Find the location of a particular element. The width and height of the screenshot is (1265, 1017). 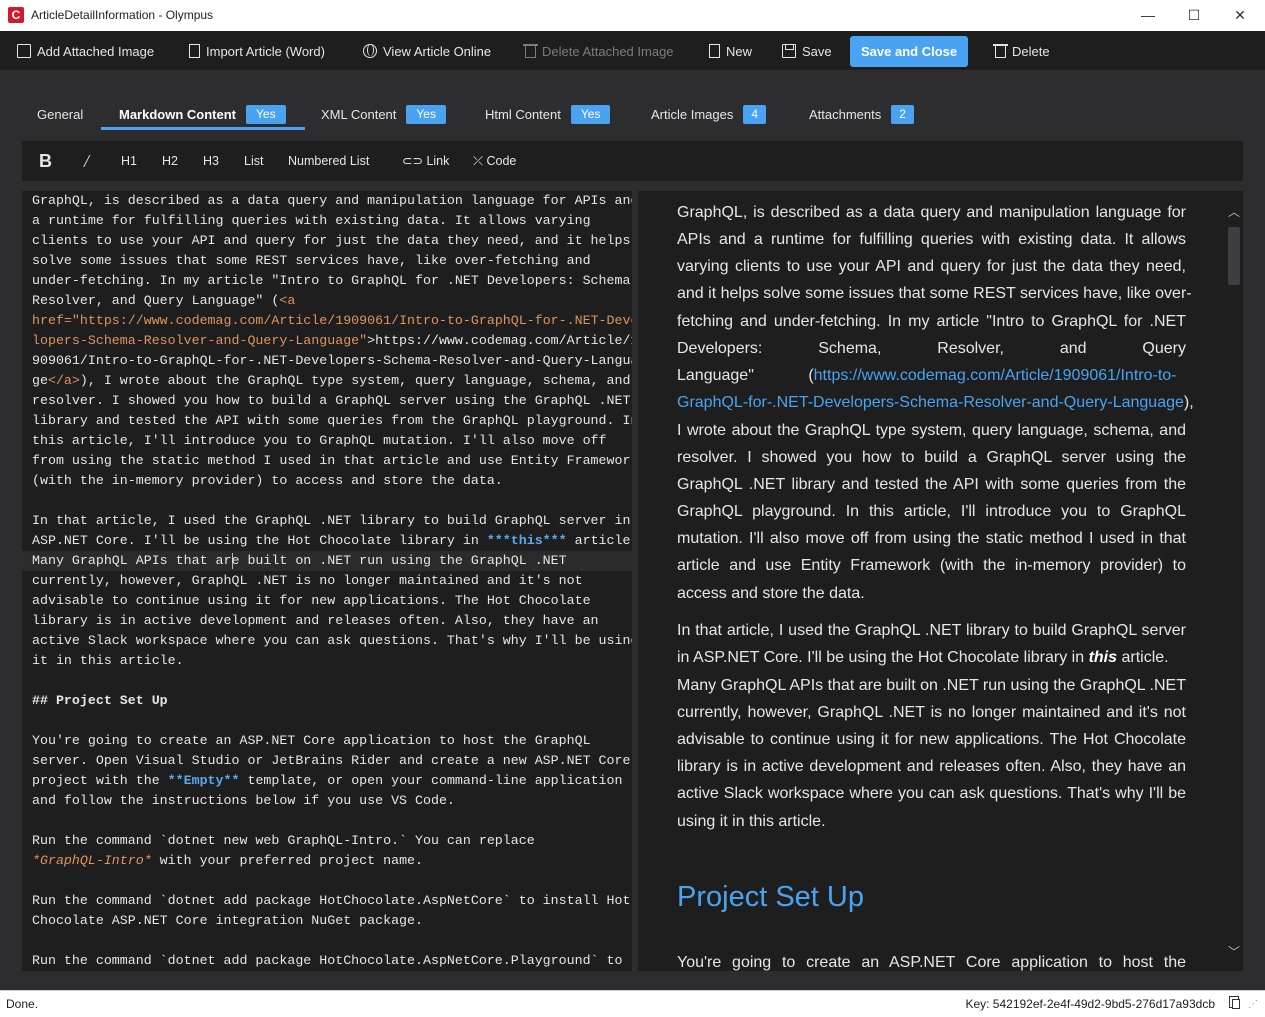

new-document-icon is located at coordinates (714, 51).